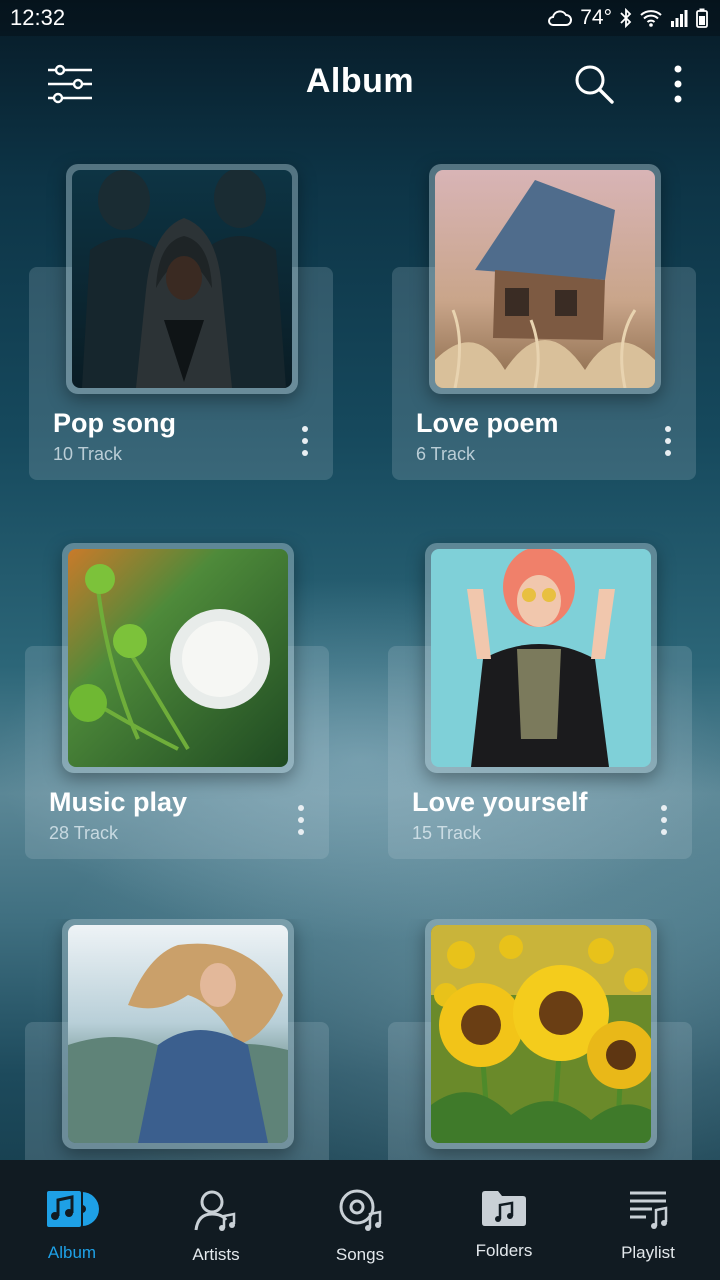  I want to click on album-card: Love poem 6 Track, so click(544, 322).